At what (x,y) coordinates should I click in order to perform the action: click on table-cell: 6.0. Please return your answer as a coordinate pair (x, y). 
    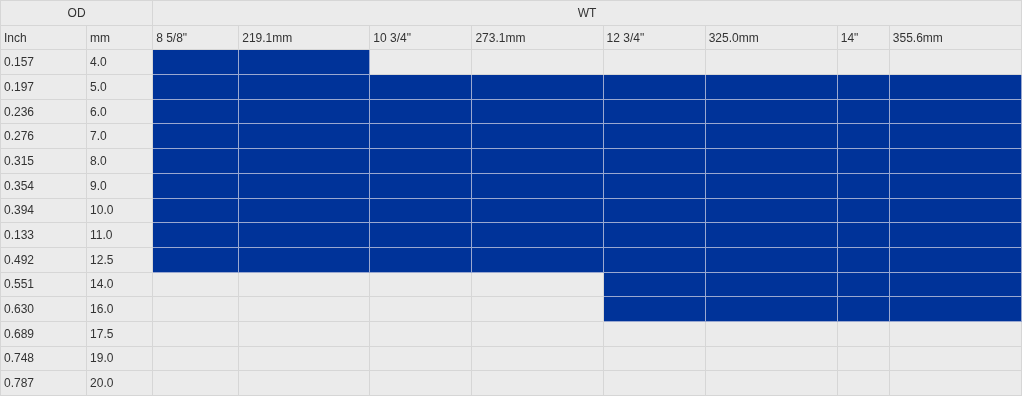
    Looking at the image, I should click on (119, 111).